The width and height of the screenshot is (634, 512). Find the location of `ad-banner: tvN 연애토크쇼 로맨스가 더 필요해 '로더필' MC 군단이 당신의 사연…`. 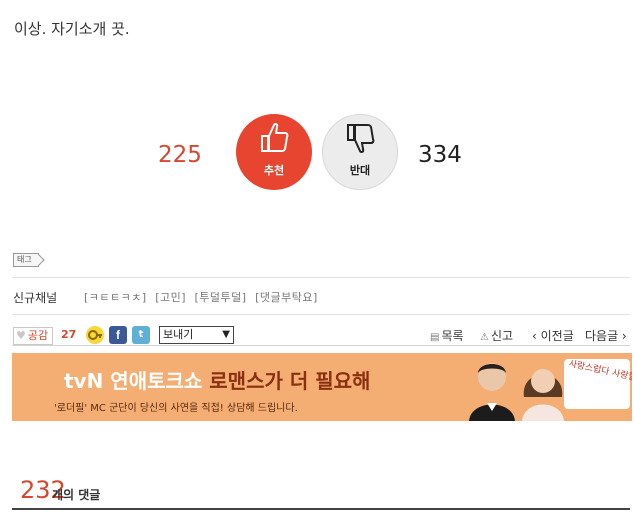

ad-banner: tvN 연애토크쇼 로맨스가 더 필요해 '로더필' MC 군단이 당신의 사연… is located at coordinates (322, 387).